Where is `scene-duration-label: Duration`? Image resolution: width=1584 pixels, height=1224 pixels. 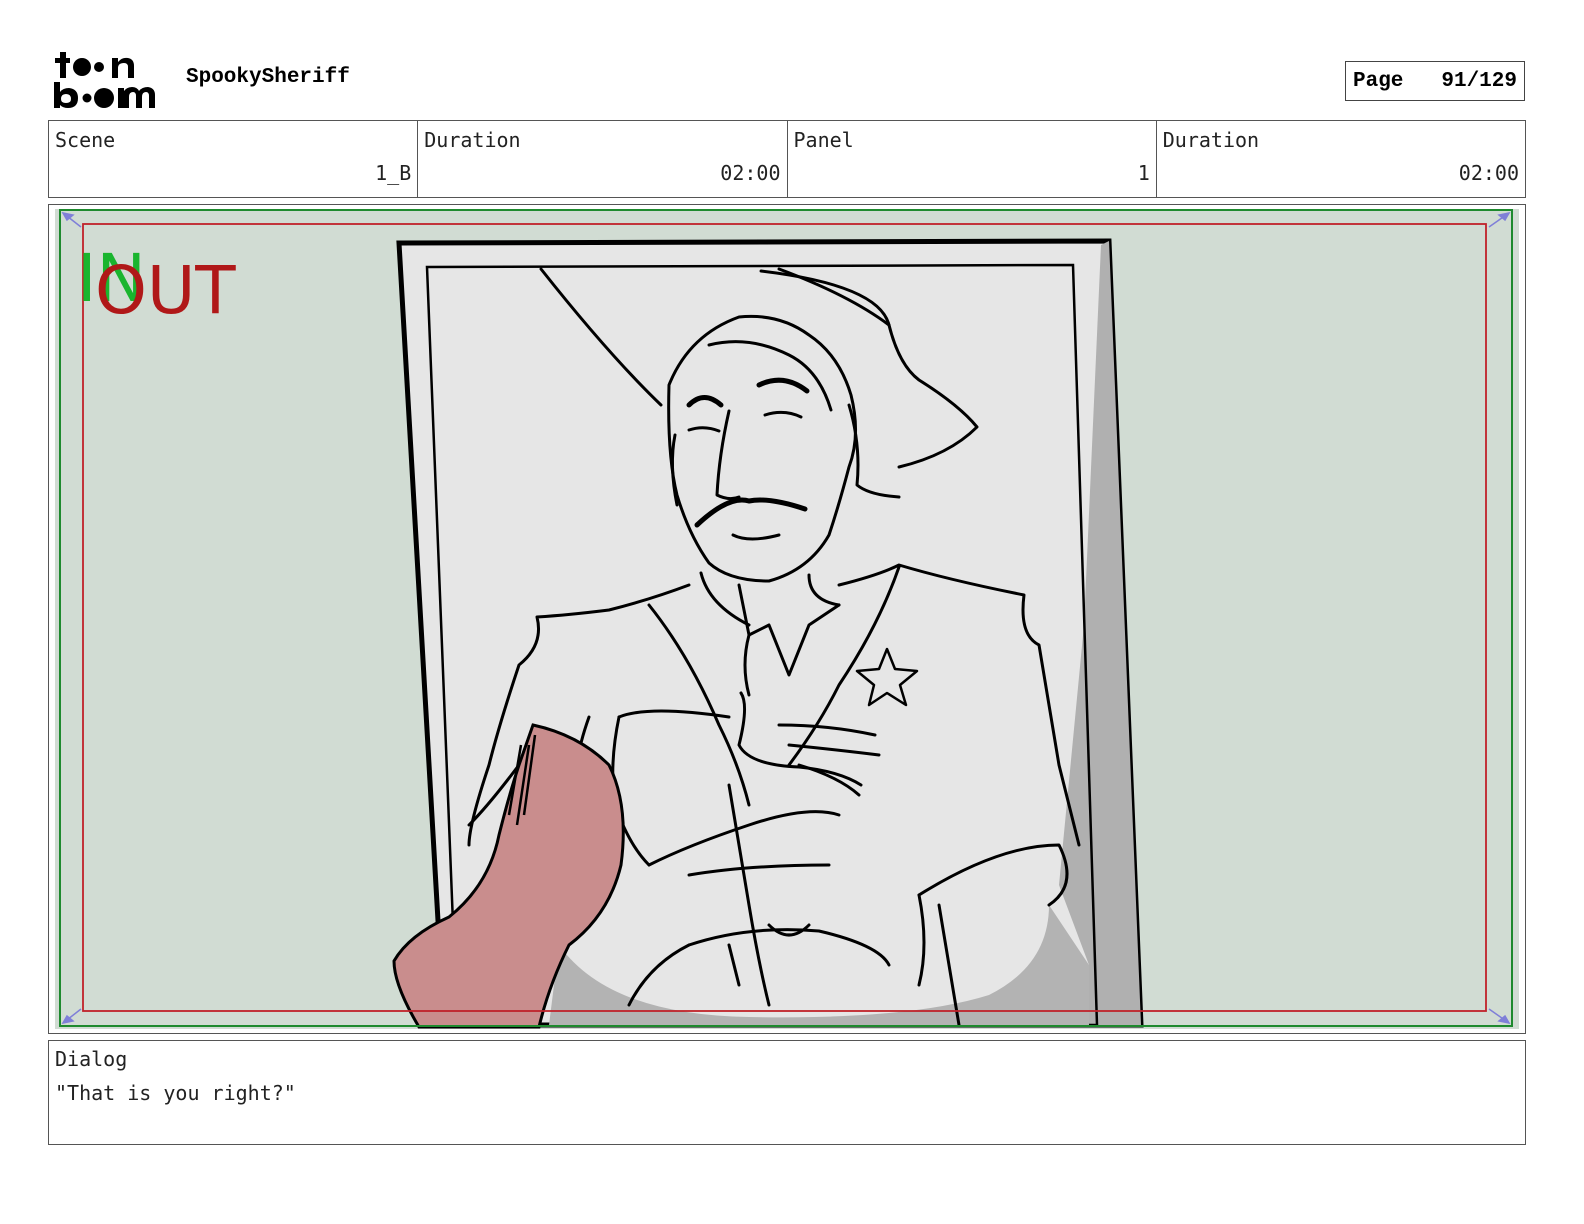
scene-duration-label: Duration is located at coordinates (472, 140).